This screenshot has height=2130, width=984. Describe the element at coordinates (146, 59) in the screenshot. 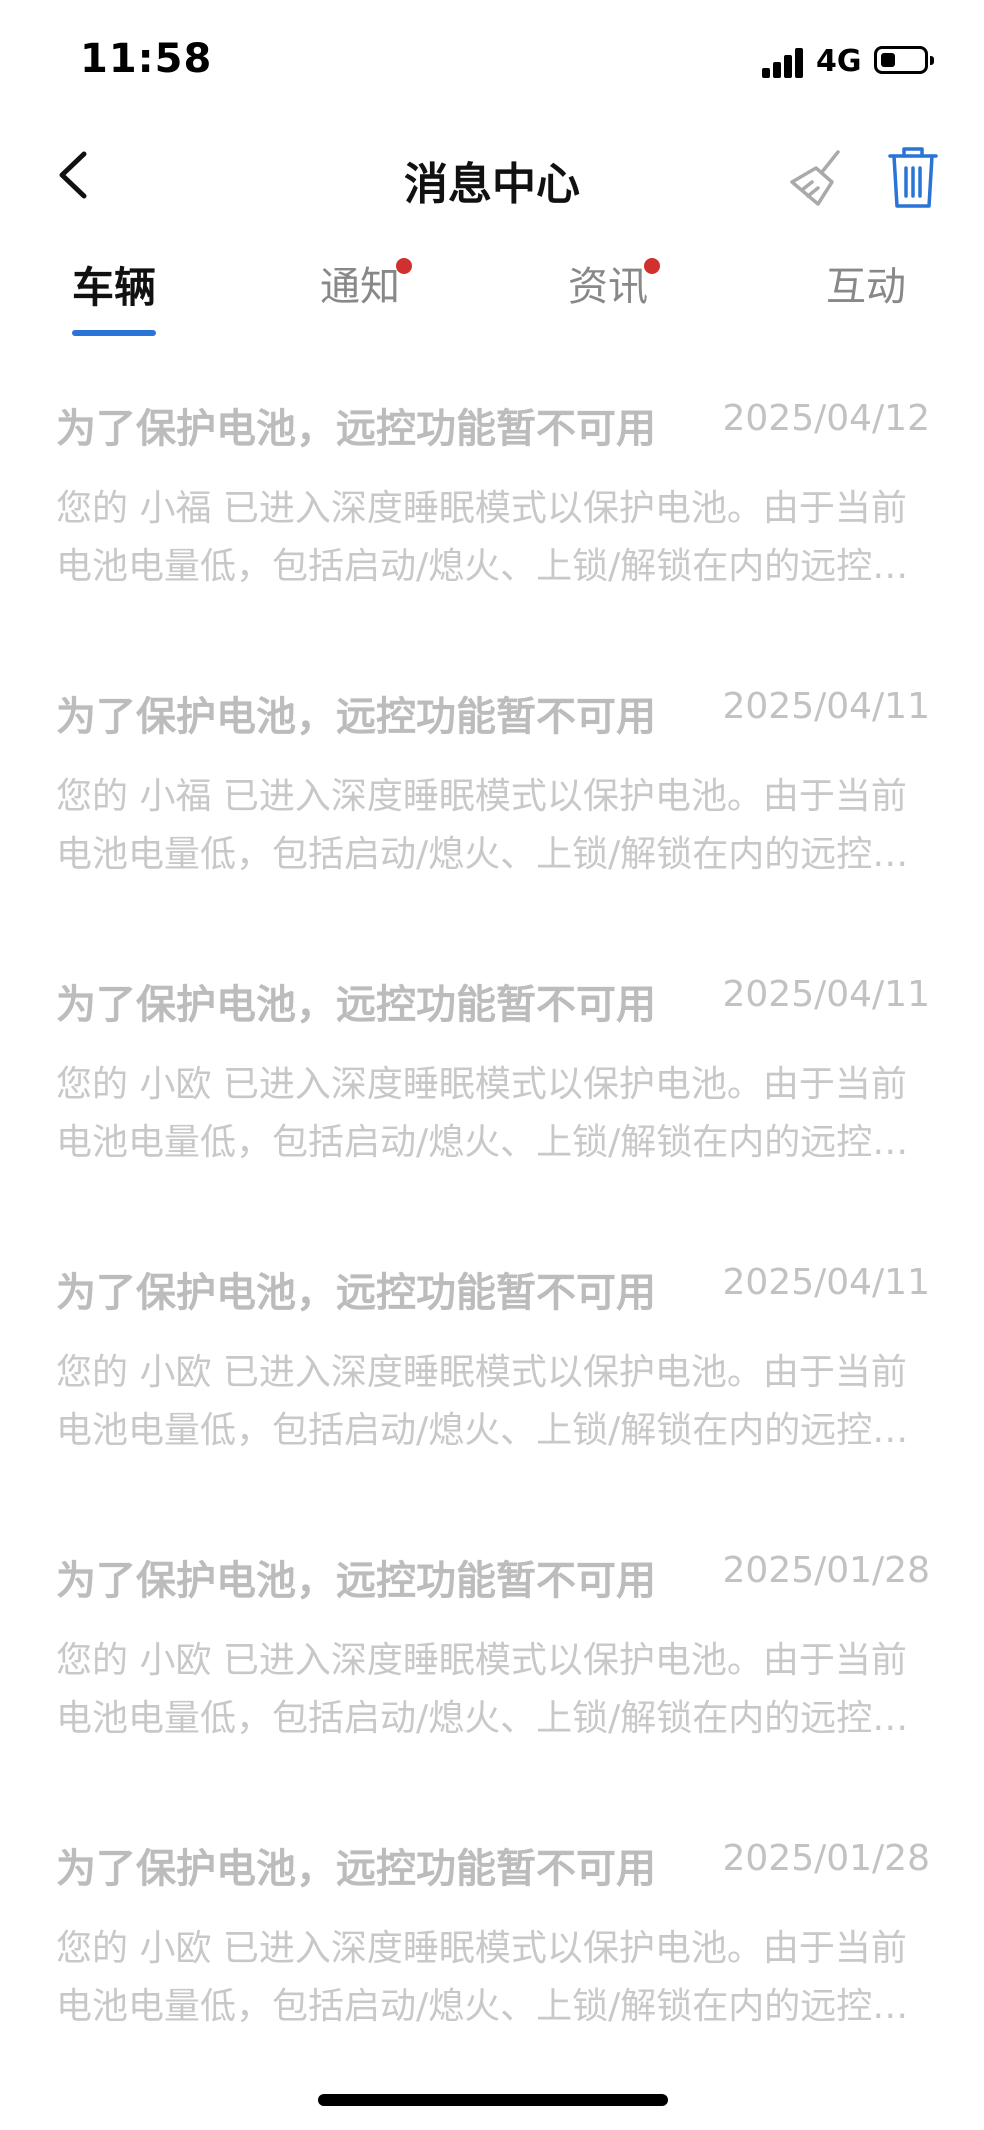

I see `status-time: 11:58` at that location.